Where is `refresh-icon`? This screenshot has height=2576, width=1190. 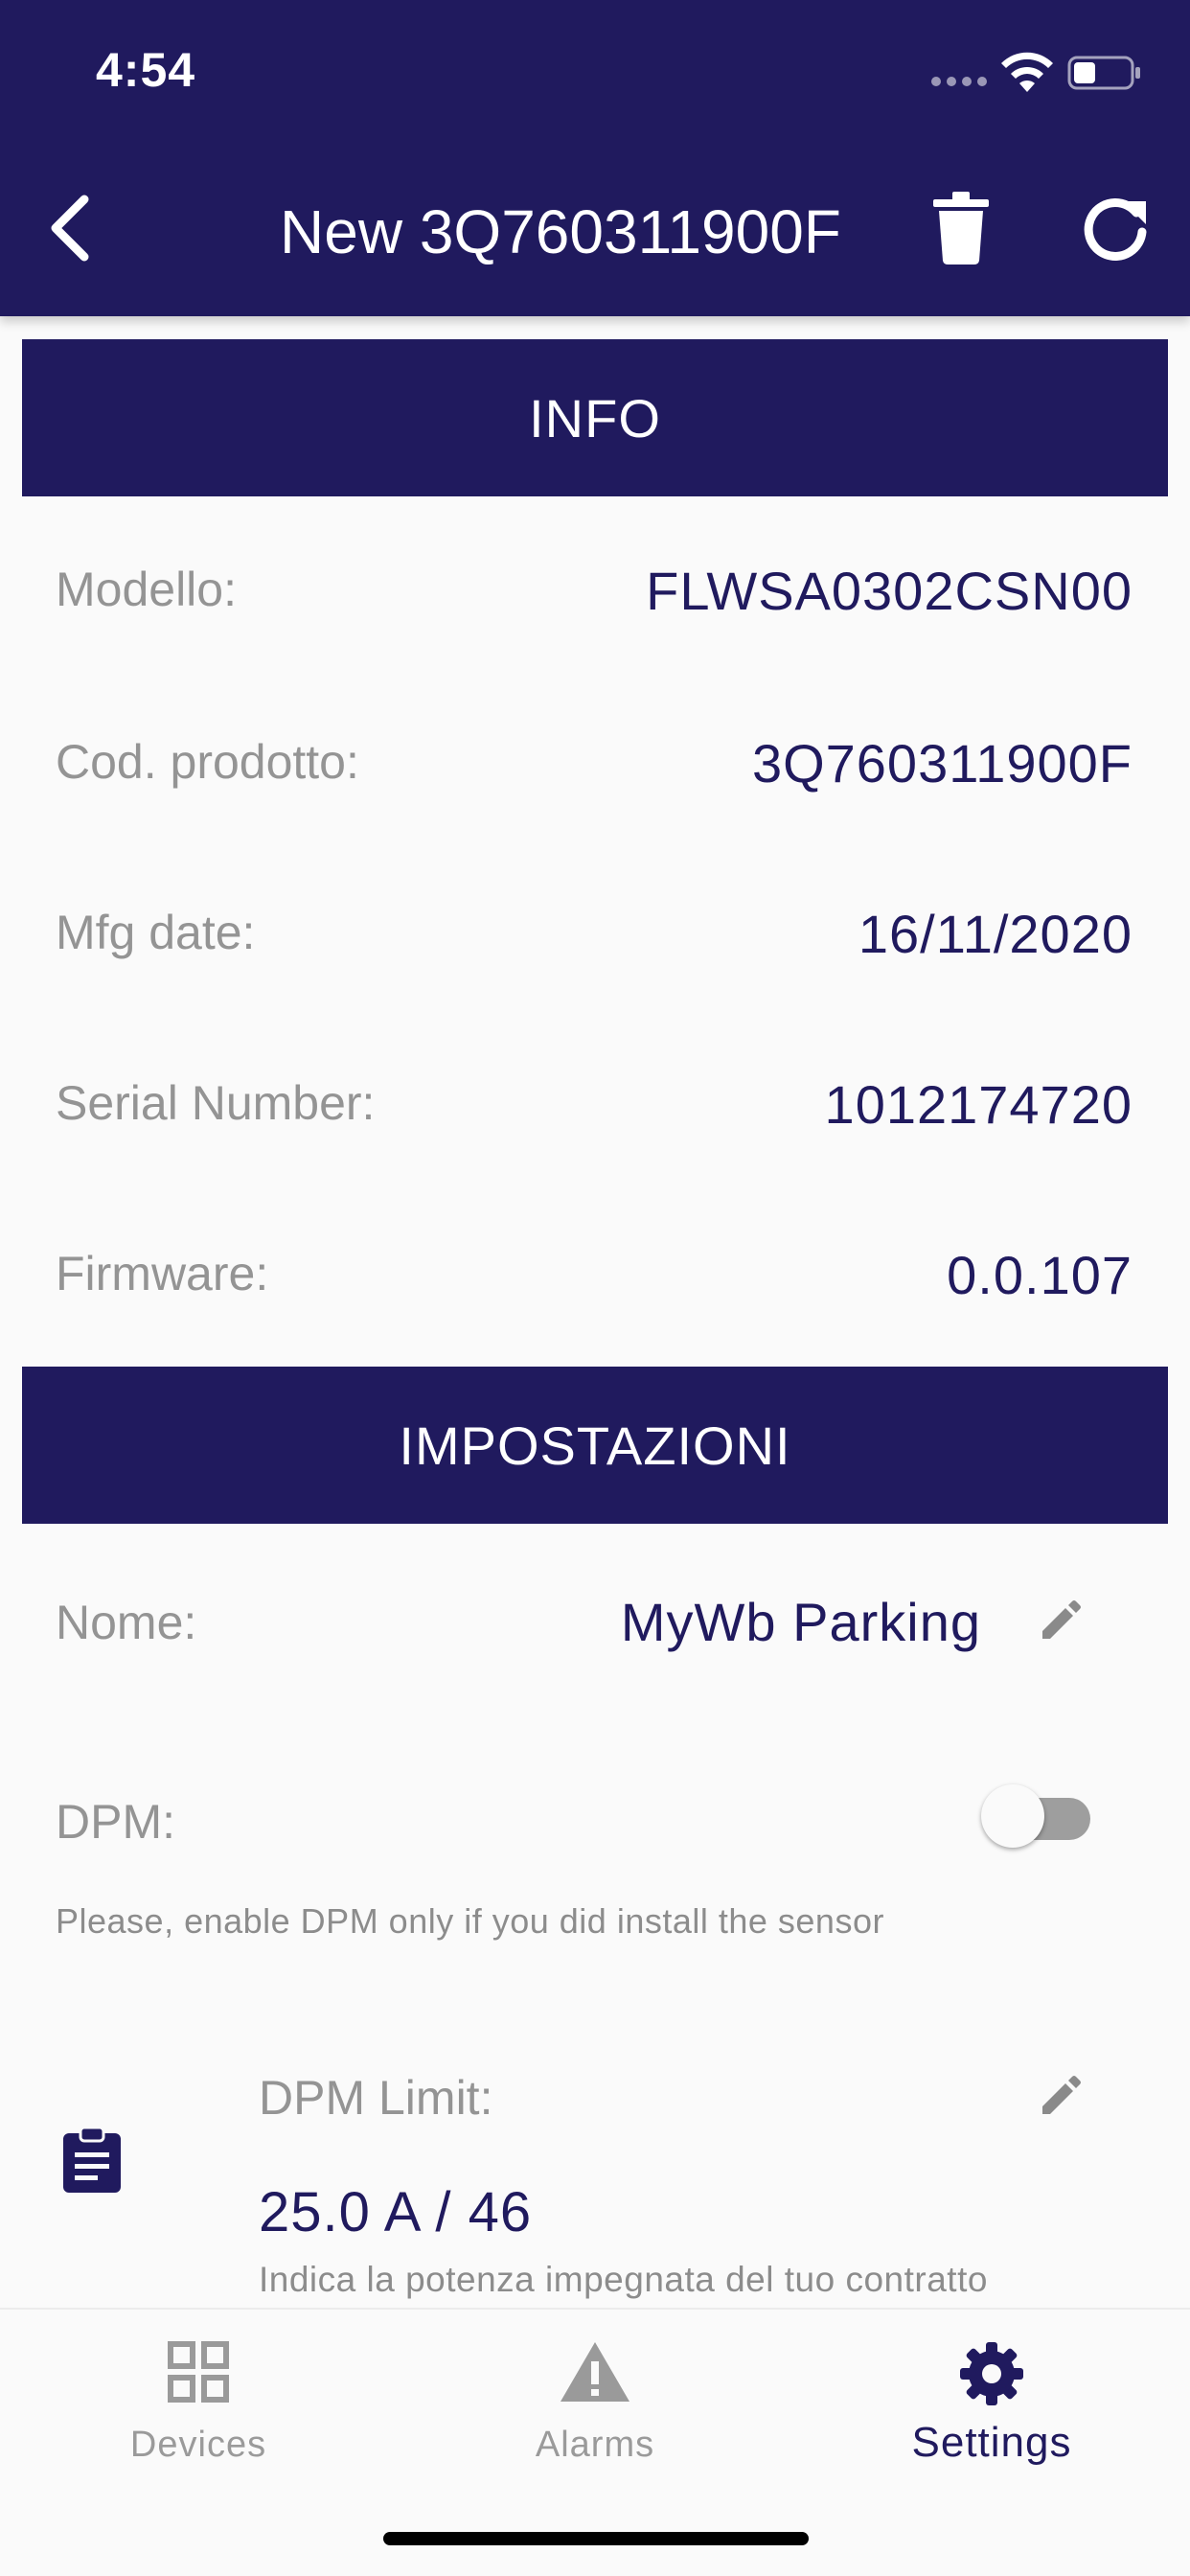 refresh-icon is located at coordinates (1115, 228).